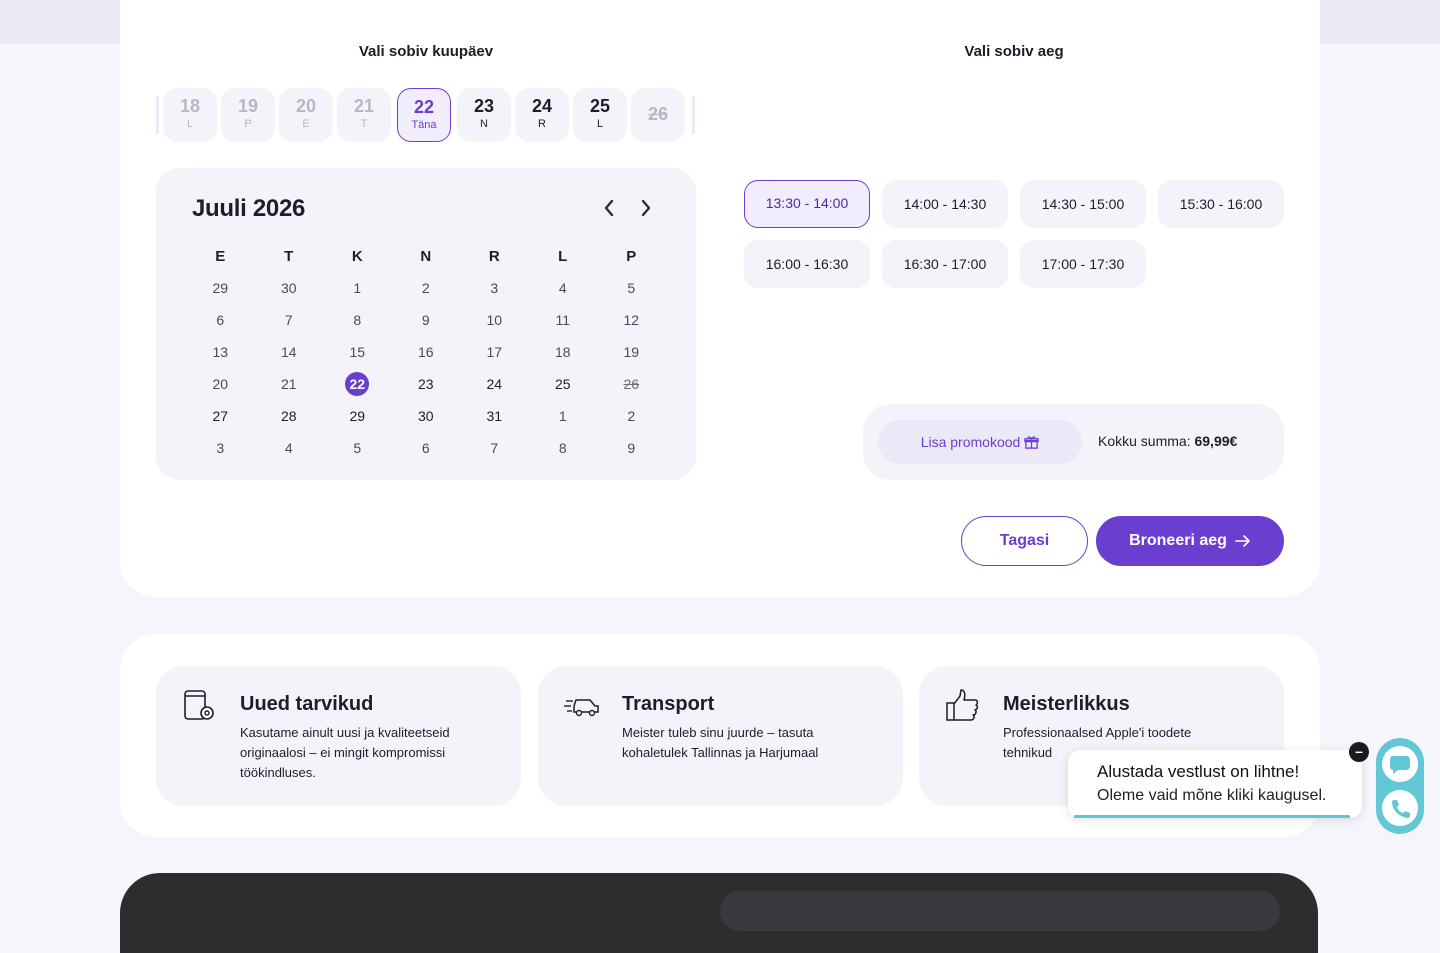 Image resolution: width=1440 pixels, height=953 pixels. Describe the element at coordinates (582, 706) in the screenshot. I see `fast-car-icon` at that location.